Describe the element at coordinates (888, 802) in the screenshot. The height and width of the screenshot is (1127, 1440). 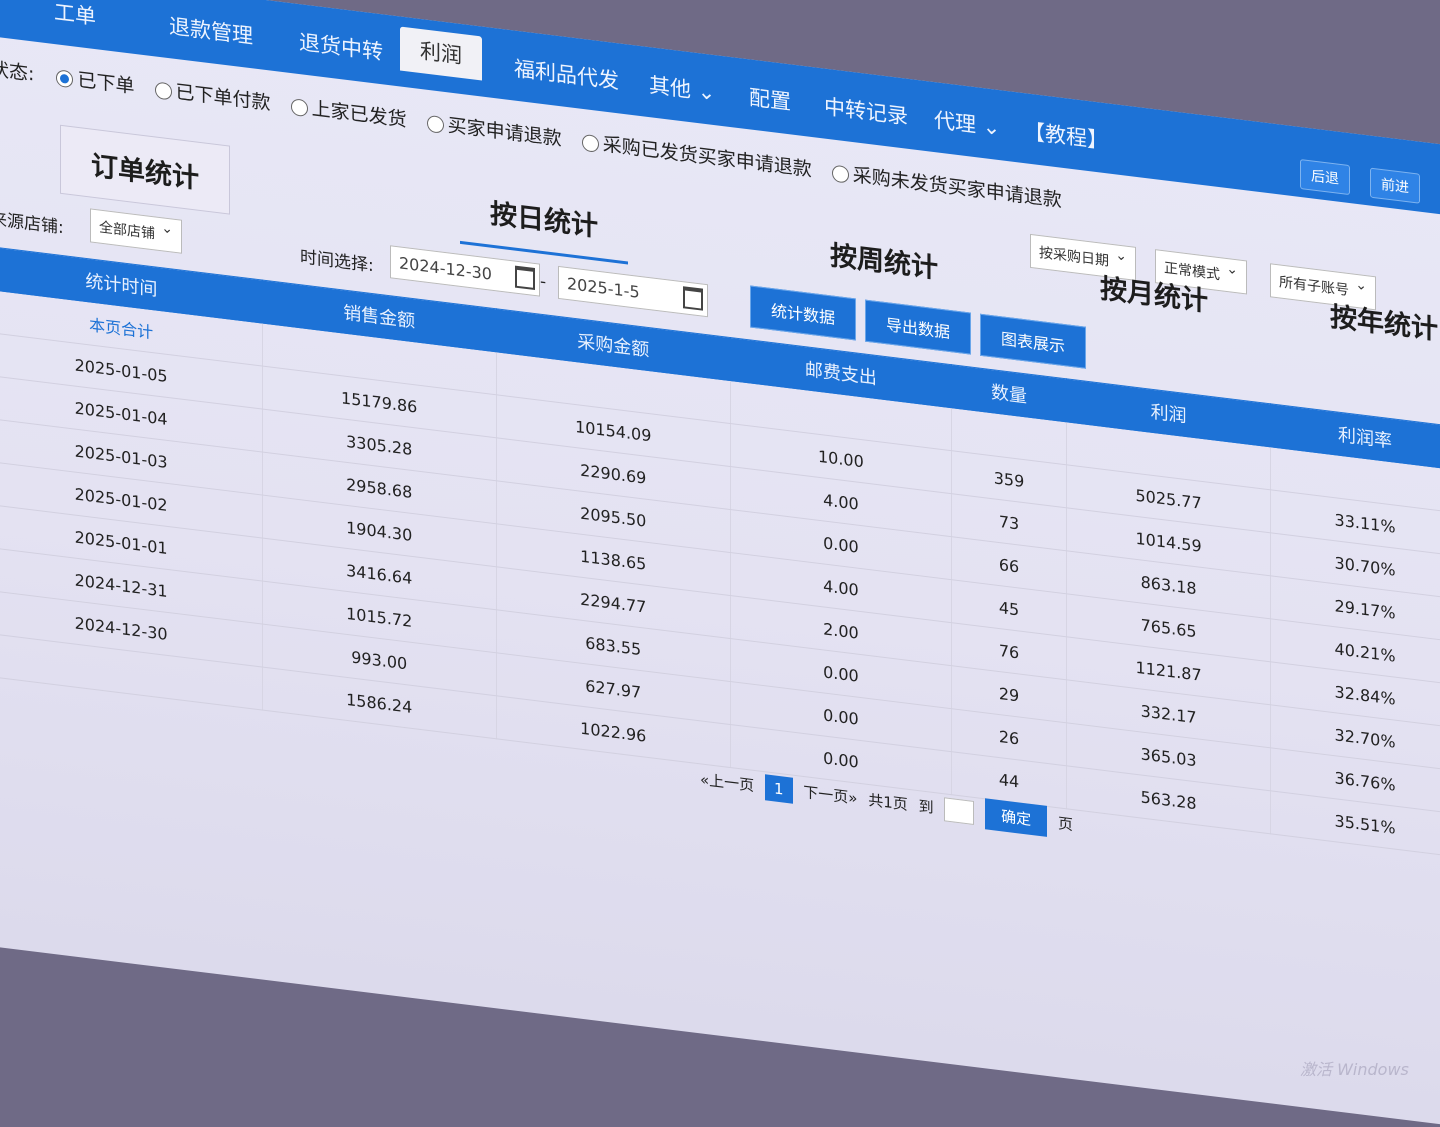
I see `total-pages: 共1页` at that location.